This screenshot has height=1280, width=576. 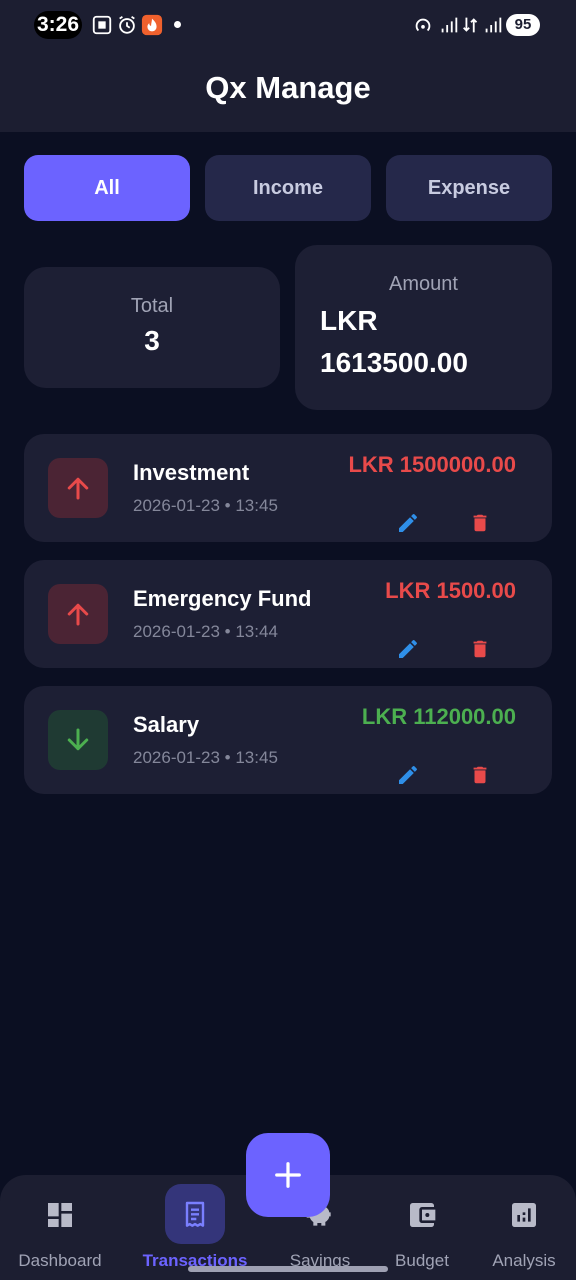 I want to click on nav-label-dashboard: Dashboard, so click(x=60, y=1260).